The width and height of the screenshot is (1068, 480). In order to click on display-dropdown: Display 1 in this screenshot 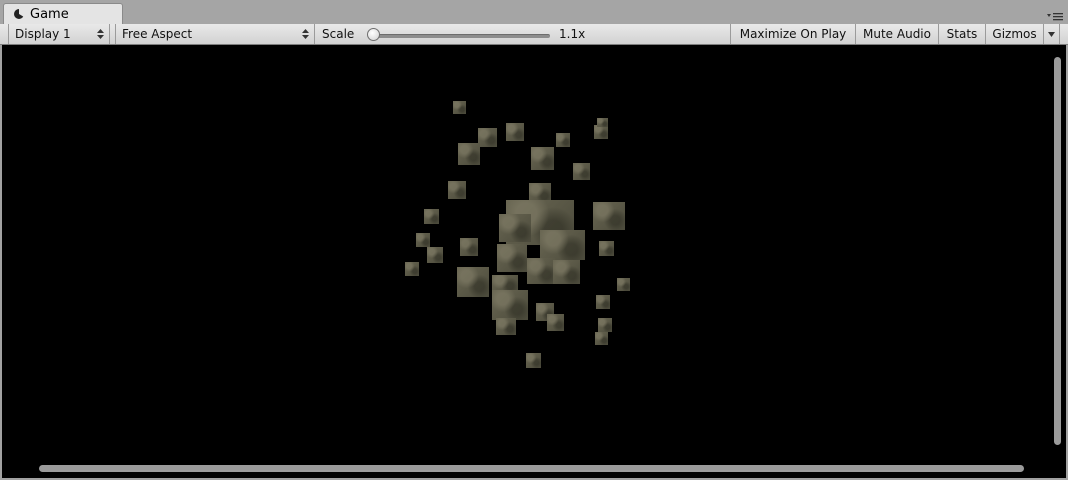, I will do `click(59, 34)`.